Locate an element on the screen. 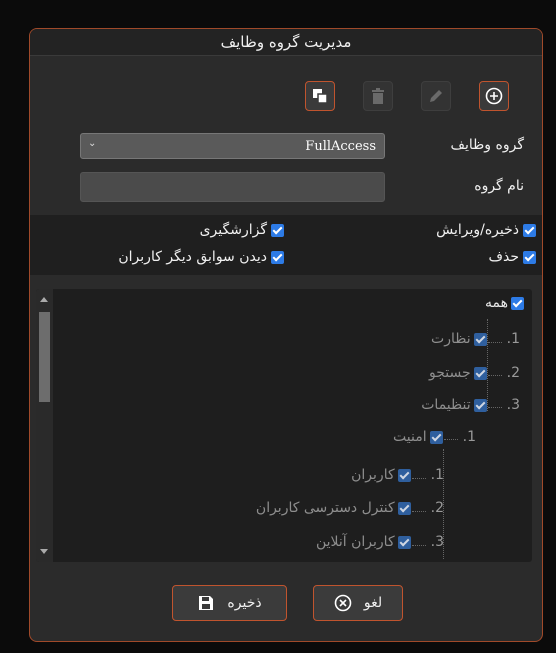 The width and height of the screenshot is (556, 653). tree-node: 2. کنترل دسترسی کاربران is located at coordinates (352, 508).